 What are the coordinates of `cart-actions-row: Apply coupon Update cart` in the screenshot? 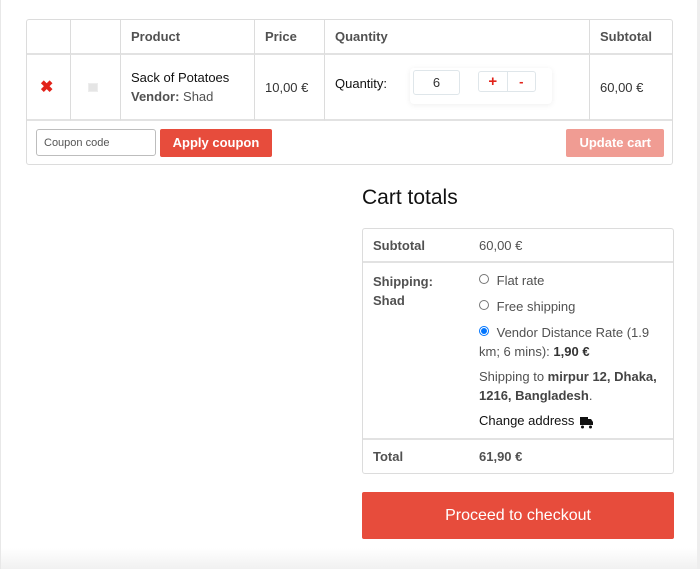 It's located at (349, 142).